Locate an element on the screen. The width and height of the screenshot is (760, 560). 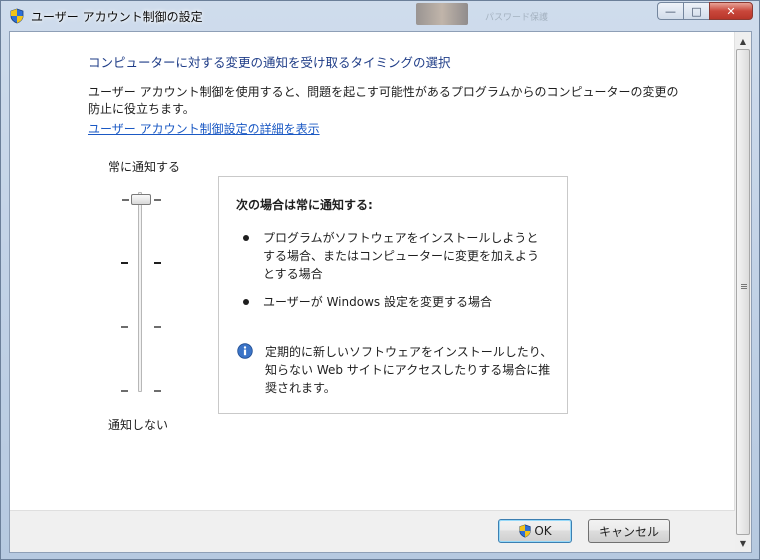
chevron-down-icon: ▼ is located at coordinates (743, 543).